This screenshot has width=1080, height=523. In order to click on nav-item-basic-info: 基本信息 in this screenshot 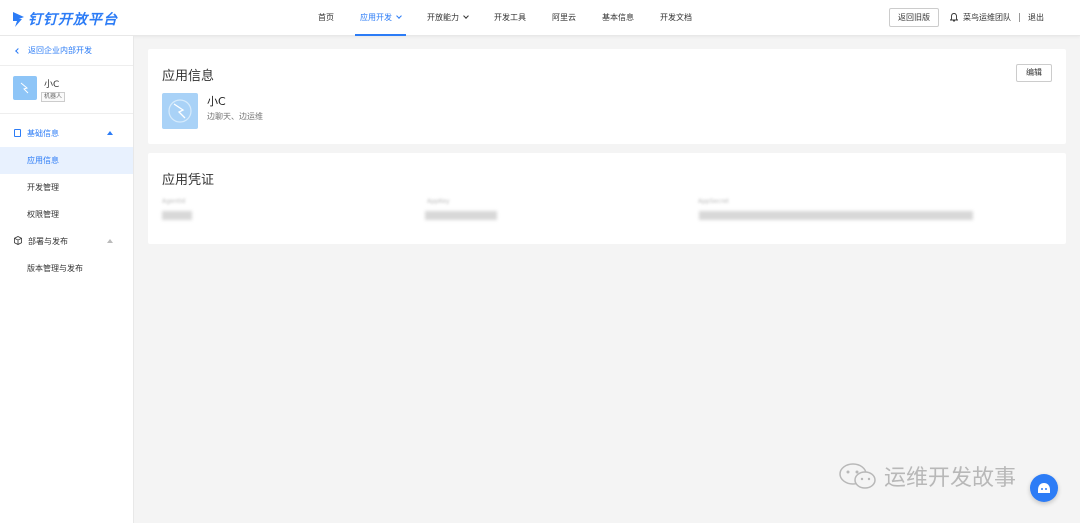, I will do `click(618, 18)`.